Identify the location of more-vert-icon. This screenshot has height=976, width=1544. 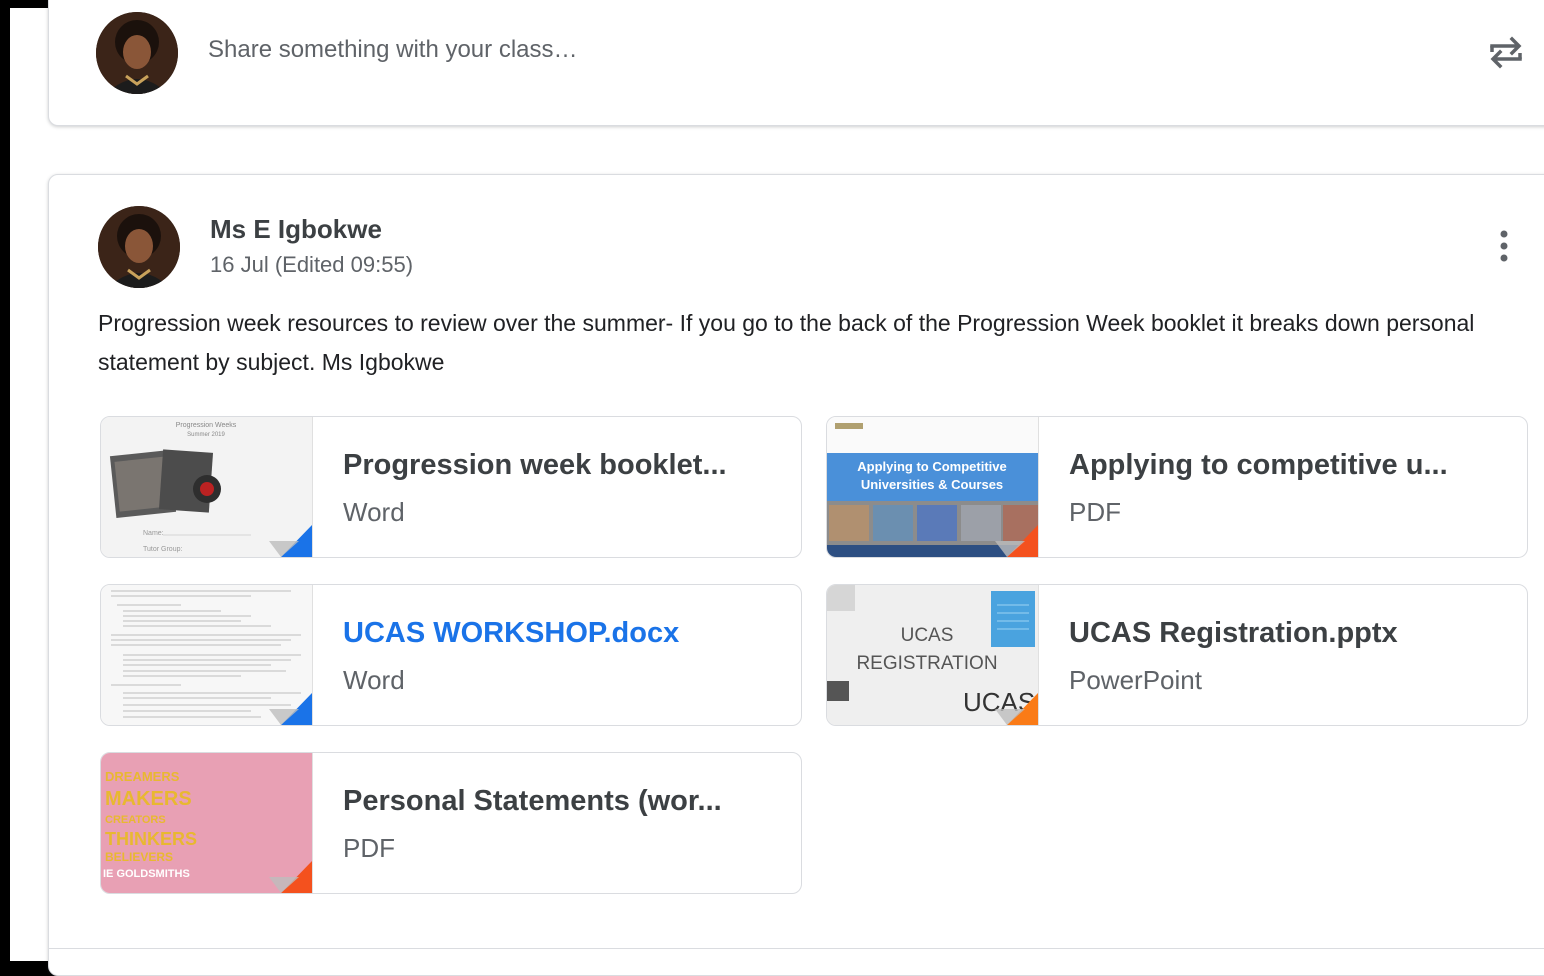
(1504, 246).